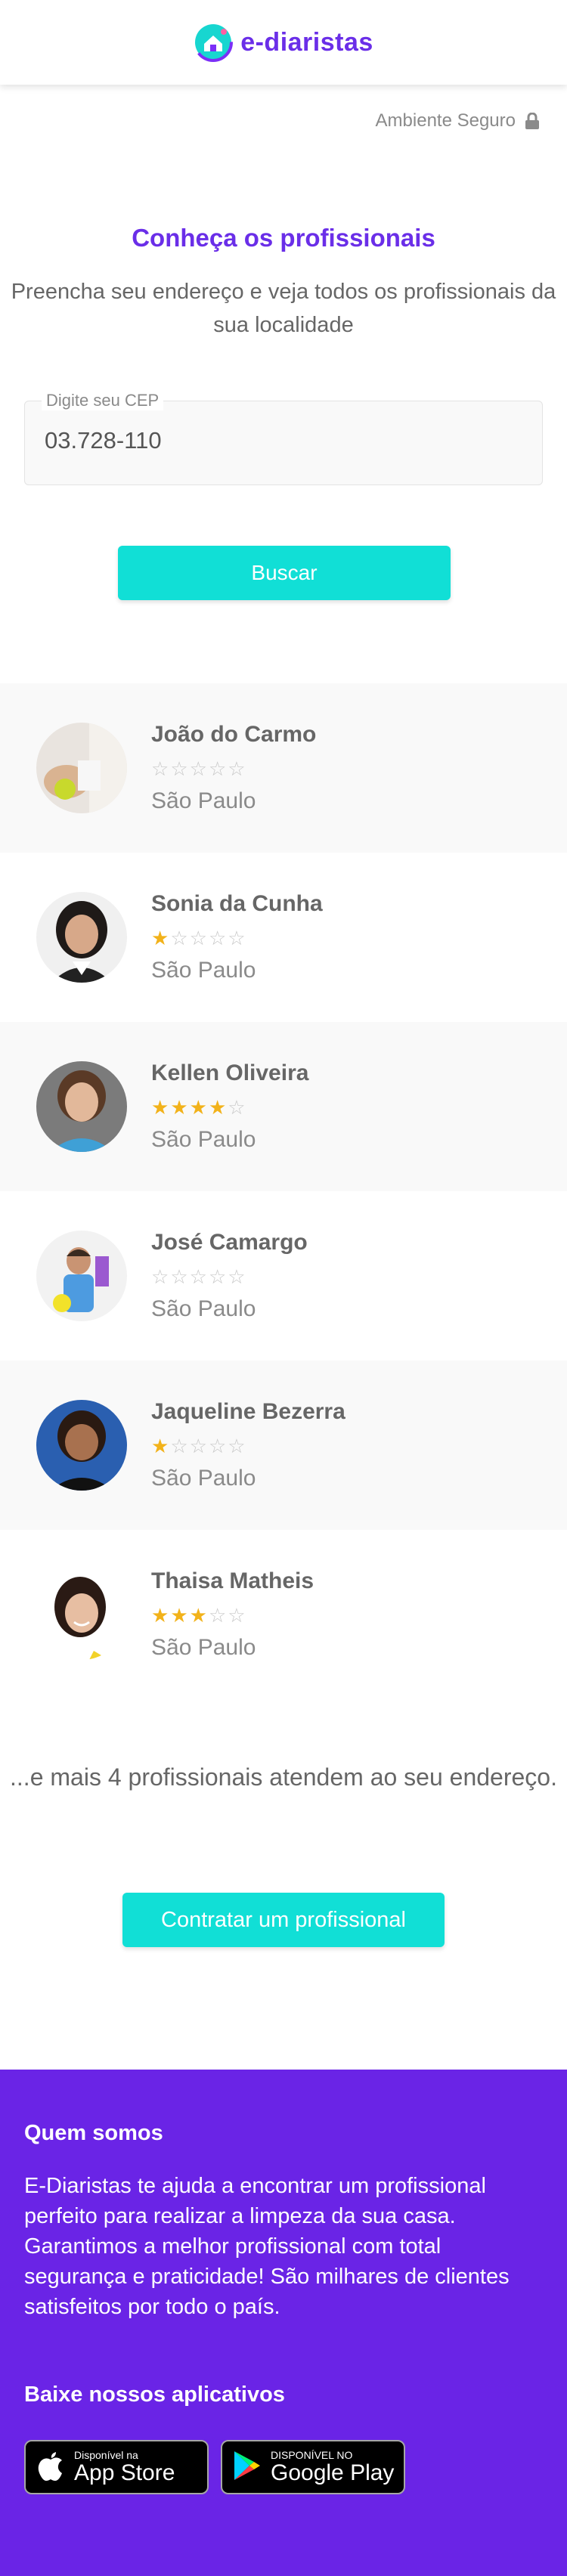 Image resolution: width=567 pixels, height=2576 pixels. What do you see at coordinates (214, 42) in the screenshot?
I see `brand-logo-icon` at bounding box center [214, 42].